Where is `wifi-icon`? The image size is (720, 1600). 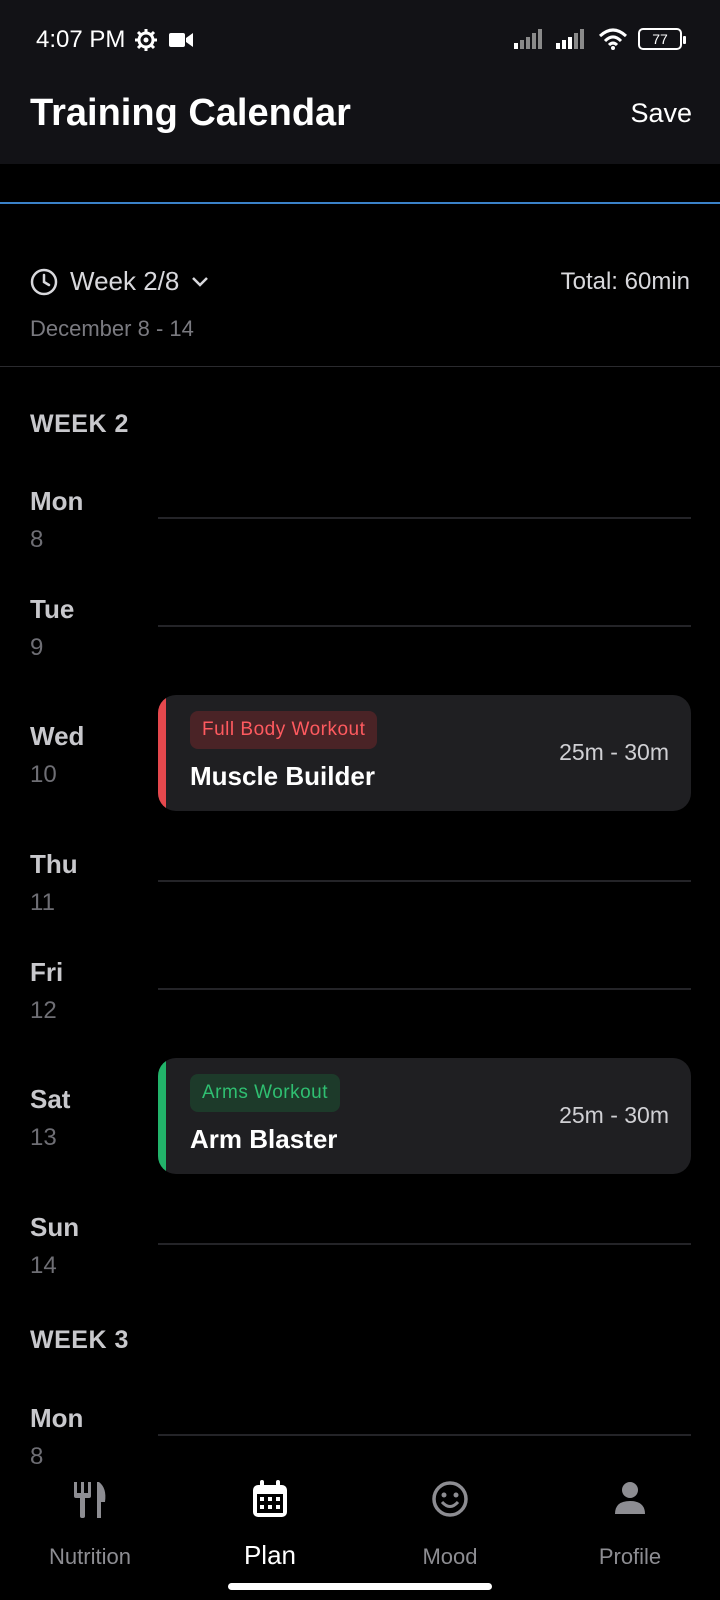 wifi-icon is located at coordinates (613, 39).